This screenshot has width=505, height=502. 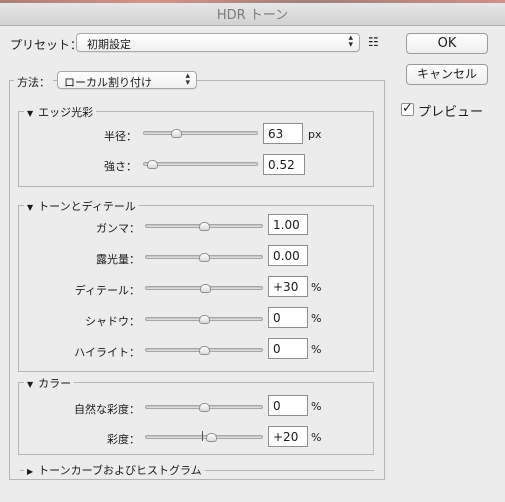 What do you see at coordinates (204, 350) in the screenshot?
I see `highlight-slider-thumb` at bounding box center [204, 350].